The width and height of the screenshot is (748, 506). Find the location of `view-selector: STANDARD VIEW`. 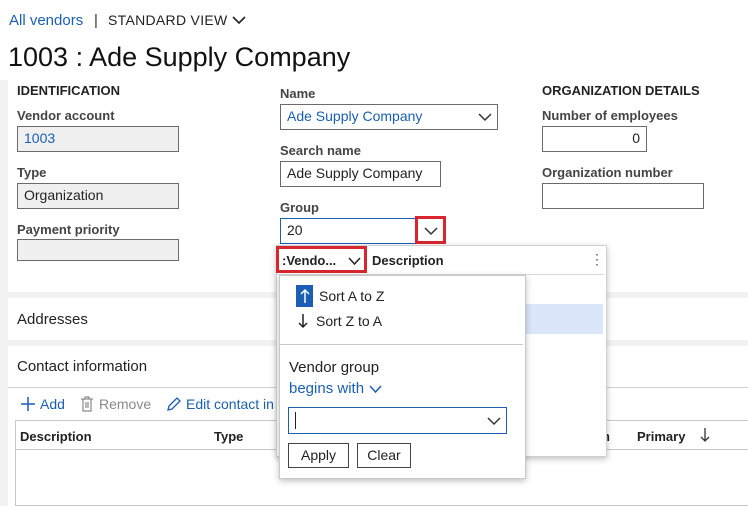

view-selector: STANDARD VIEW is located at coordinates (177, 20).